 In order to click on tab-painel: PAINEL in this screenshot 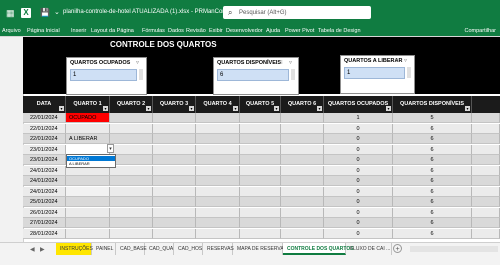, I will do `click(104, 249)`.